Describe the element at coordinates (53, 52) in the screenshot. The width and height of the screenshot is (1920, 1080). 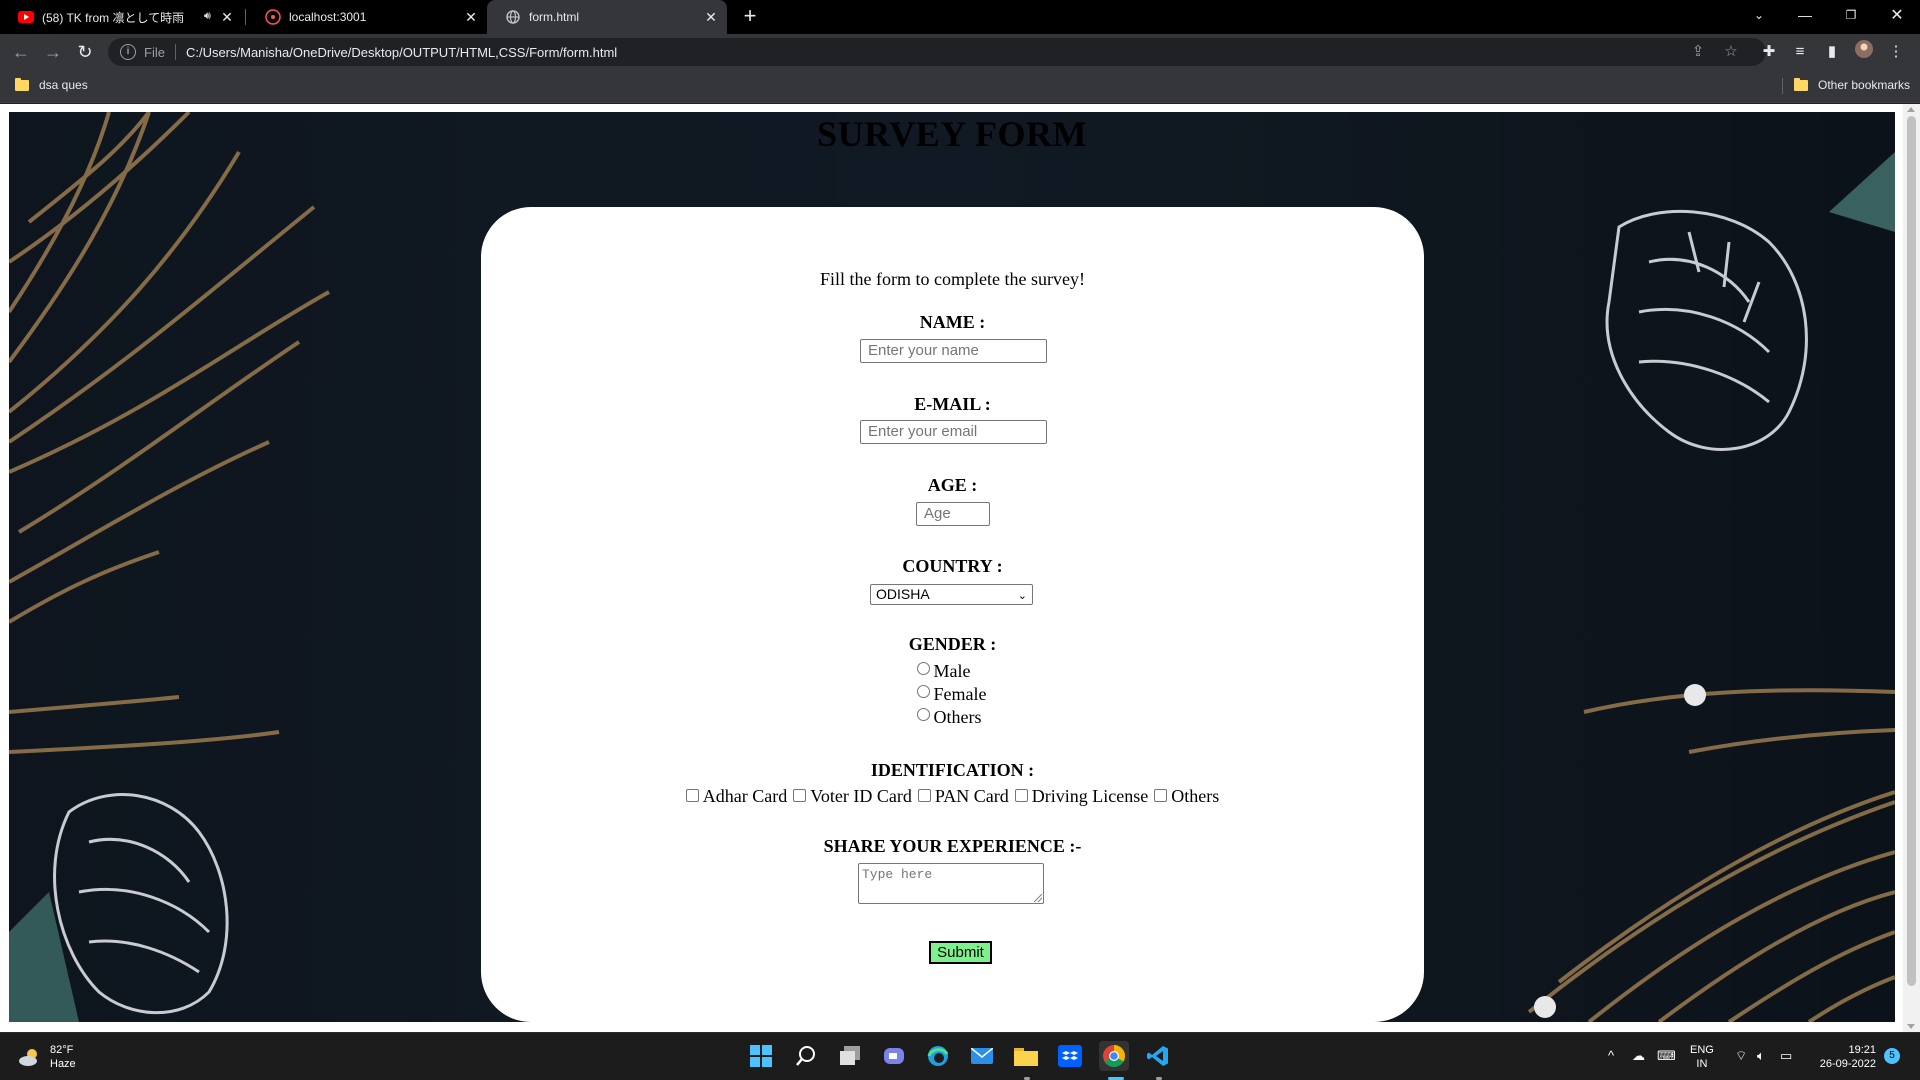
I see `forward-button: →` at that location.